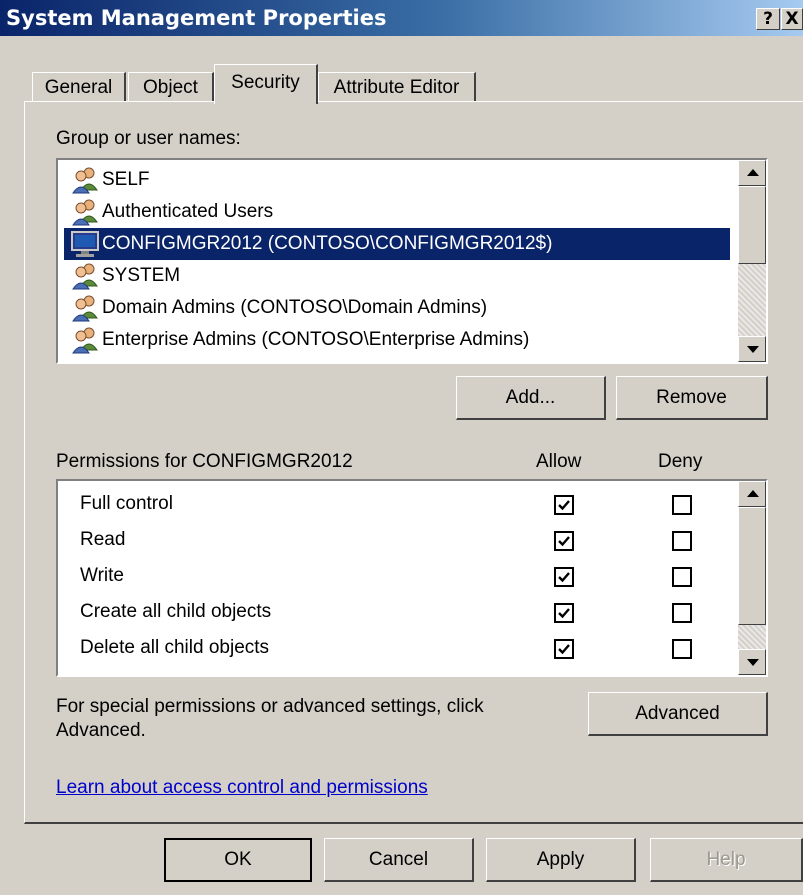 The image size is (803, 895). I want to click on principal-name: Domain Admins (CONTOSO\Domain Admins), so click(295, 307).